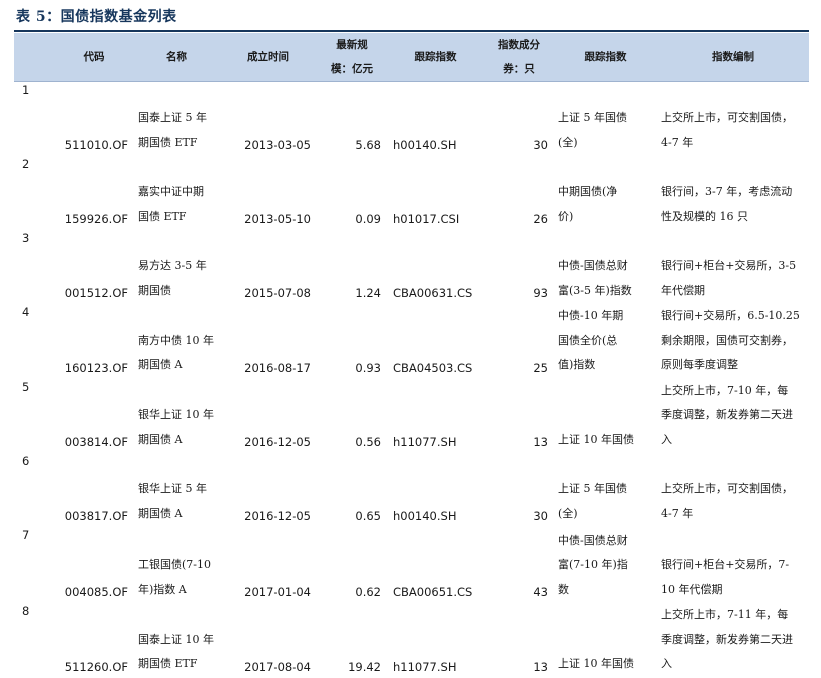  I want to click on index-name-cell: 中期国债(净 价), so click(605, 193).